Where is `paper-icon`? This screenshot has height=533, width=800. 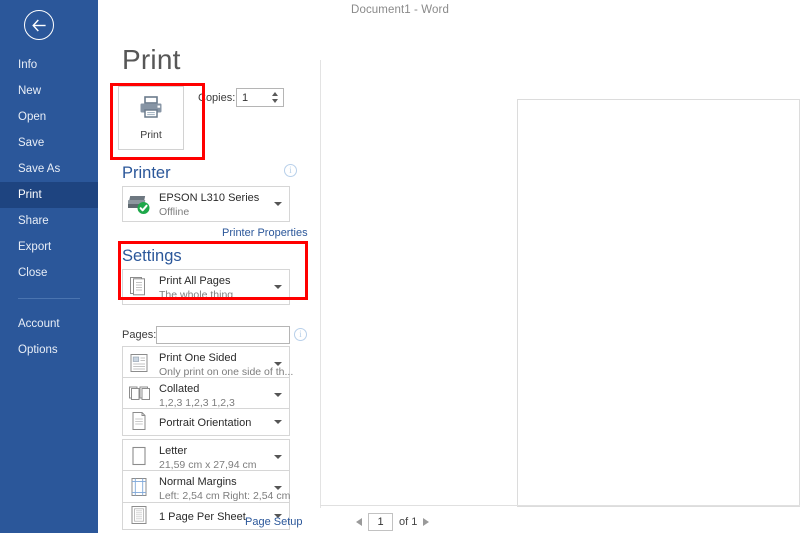
paper-icon is located at coordinates (140, 457).